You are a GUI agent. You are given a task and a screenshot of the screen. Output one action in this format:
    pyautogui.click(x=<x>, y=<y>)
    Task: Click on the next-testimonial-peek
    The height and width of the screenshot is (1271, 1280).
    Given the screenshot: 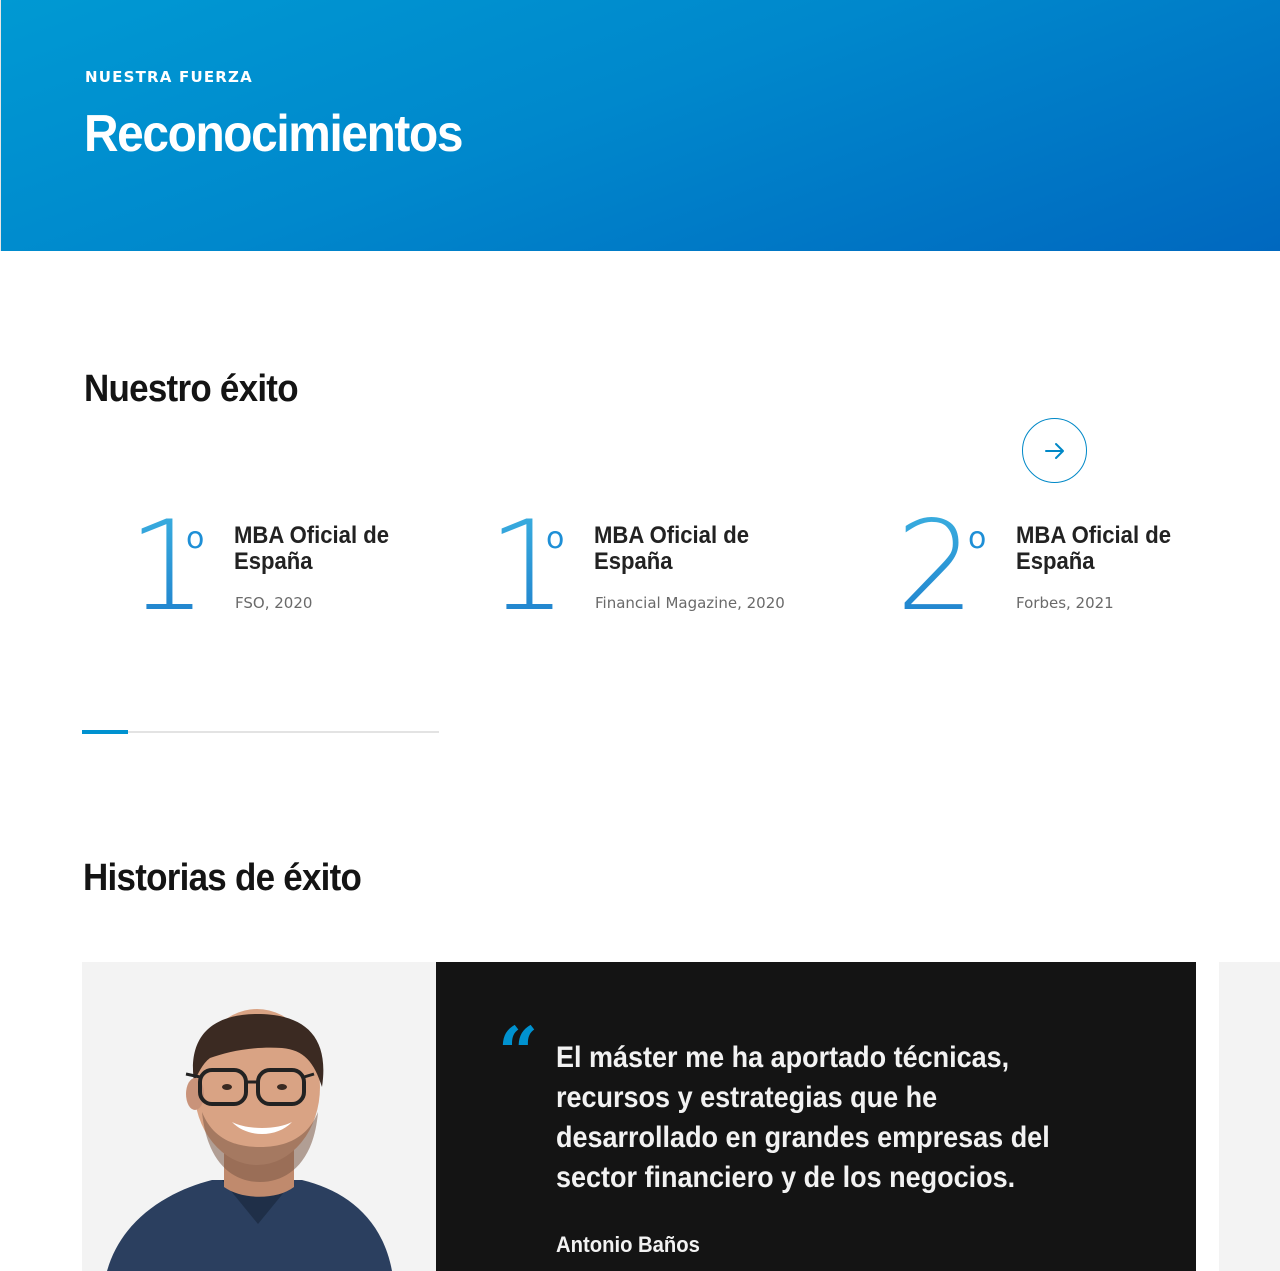 What is the action you would take?
    pyautogui.click(x=1249, y=1116)
    